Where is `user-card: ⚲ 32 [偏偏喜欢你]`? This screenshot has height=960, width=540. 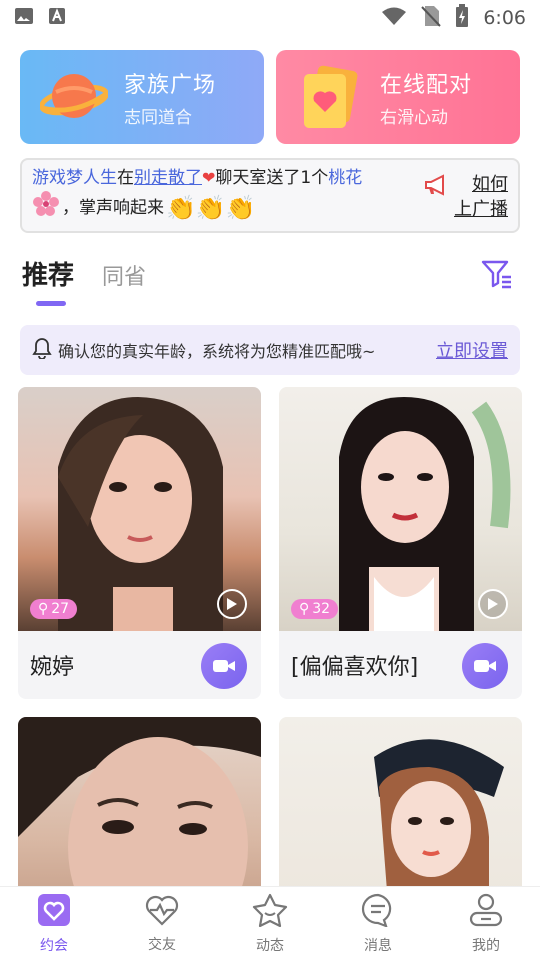
user-card: ⚲ 32 [偏偏喜欢你] is located at coordinates (400, 543).